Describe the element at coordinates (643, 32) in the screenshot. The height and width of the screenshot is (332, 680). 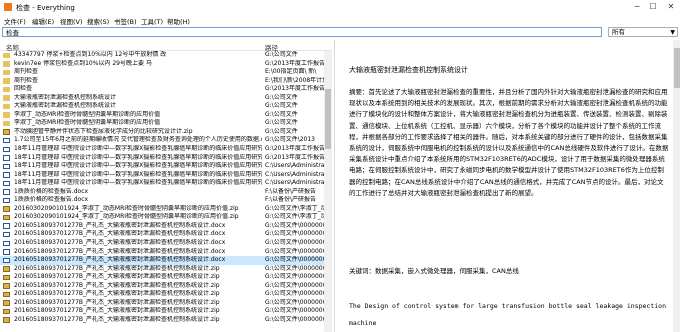
I see `filter-select: 所有 ▼` at that location.